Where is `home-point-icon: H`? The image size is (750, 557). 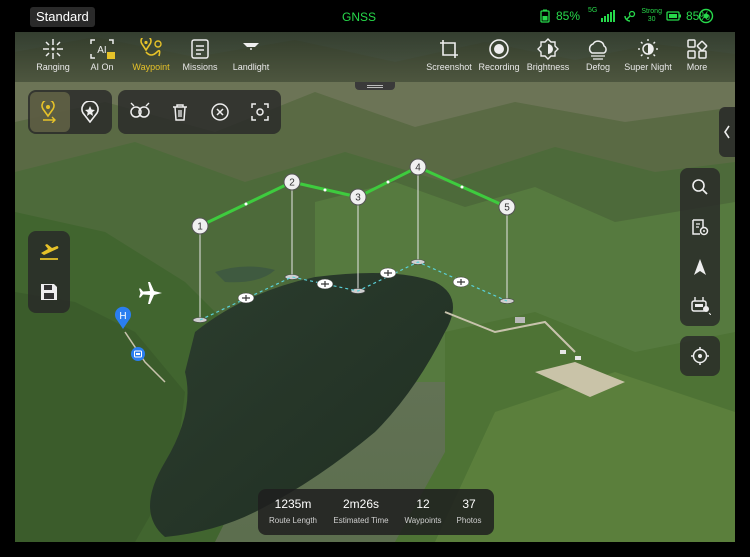 home-point-icon: H is located at coordinates (123, 318).